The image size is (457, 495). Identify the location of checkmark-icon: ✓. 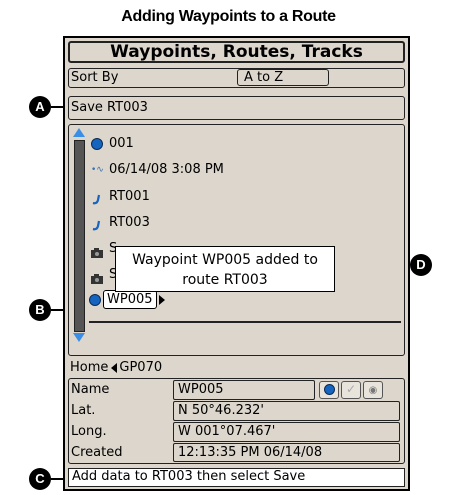
(351, 389).